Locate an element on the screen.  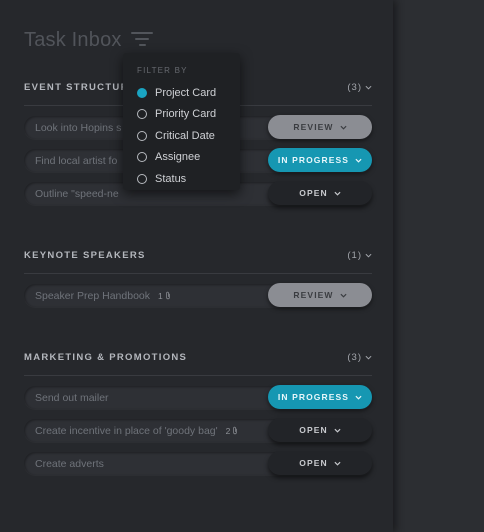
task-row: Speaker Prep Handbook 1 REVIEW is located at coordinates (198, 295).